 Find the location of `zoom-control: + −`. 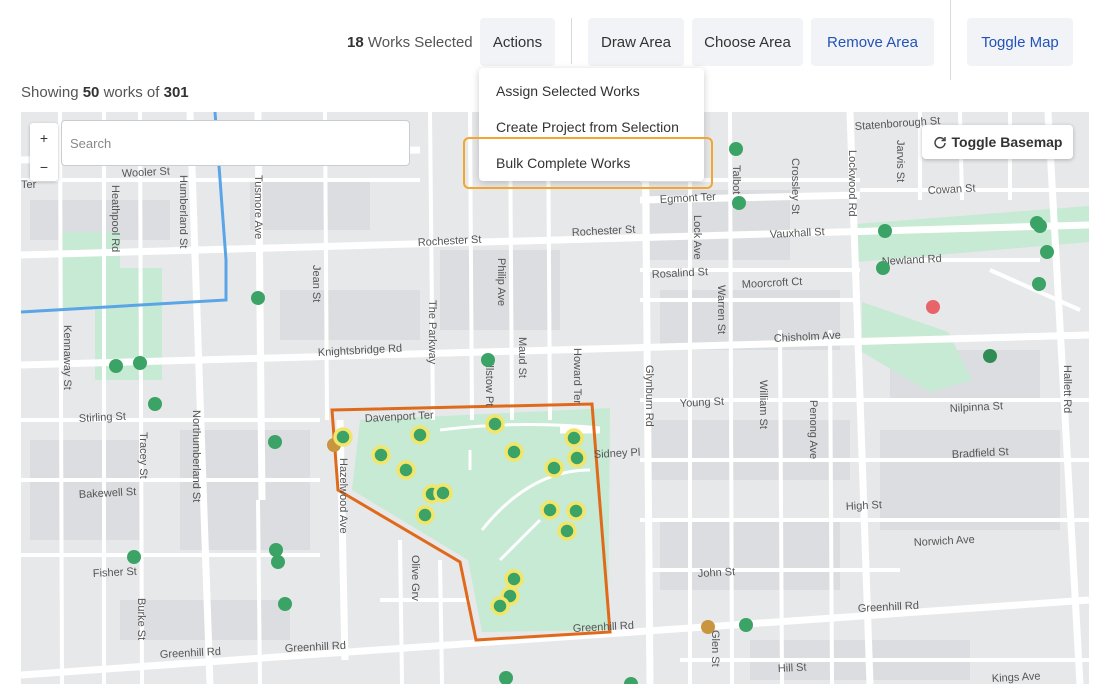

zoom-control: + − is located at coordinates (44, 152).